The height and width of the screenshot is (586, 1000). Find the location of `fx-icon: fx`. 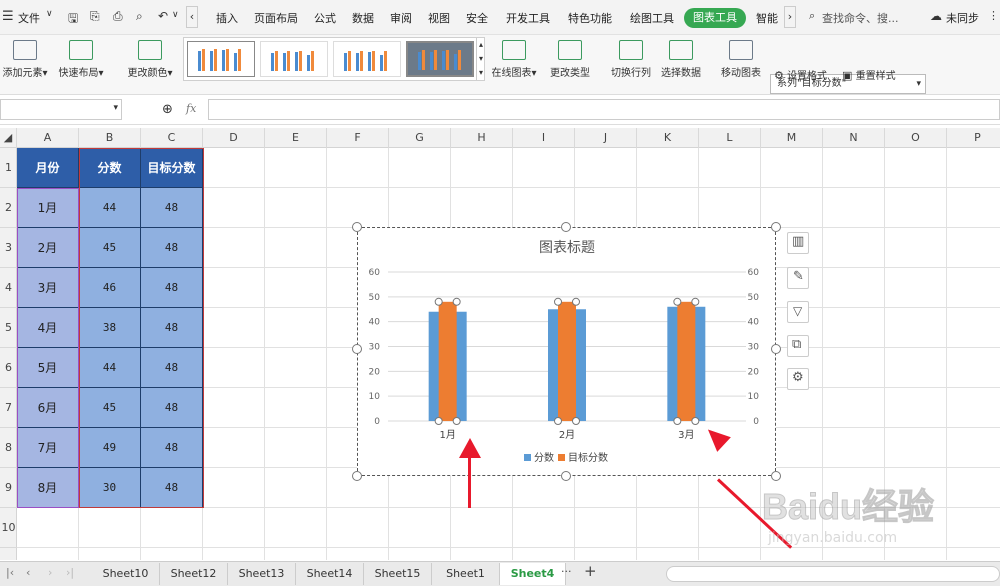

fx-icon: fx is located at coordinates (191, 108).